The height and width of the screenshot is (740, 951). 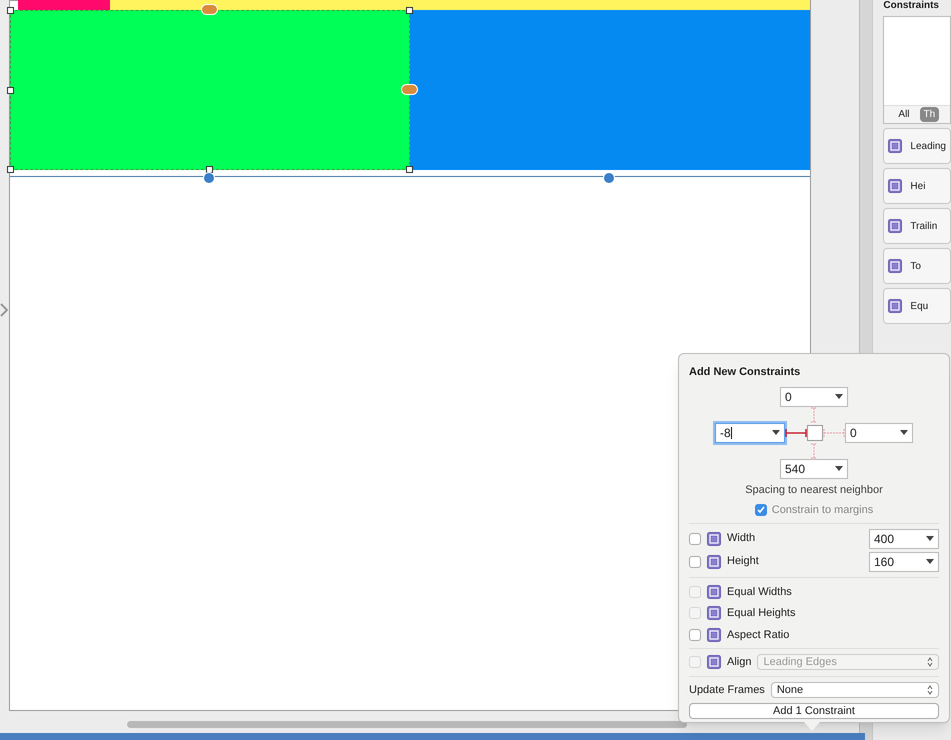 What do you see at coordinates (727, 690) in the screenshot?
I see `update-frames-label: Update Frames` at bounding box center [727, 690].